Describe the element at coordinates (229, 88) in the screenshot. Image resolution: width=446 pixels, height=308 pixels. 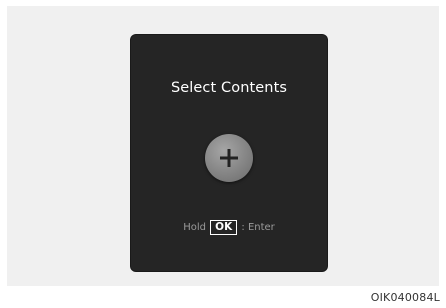
I see `screen-title: Select Contents` at that location.